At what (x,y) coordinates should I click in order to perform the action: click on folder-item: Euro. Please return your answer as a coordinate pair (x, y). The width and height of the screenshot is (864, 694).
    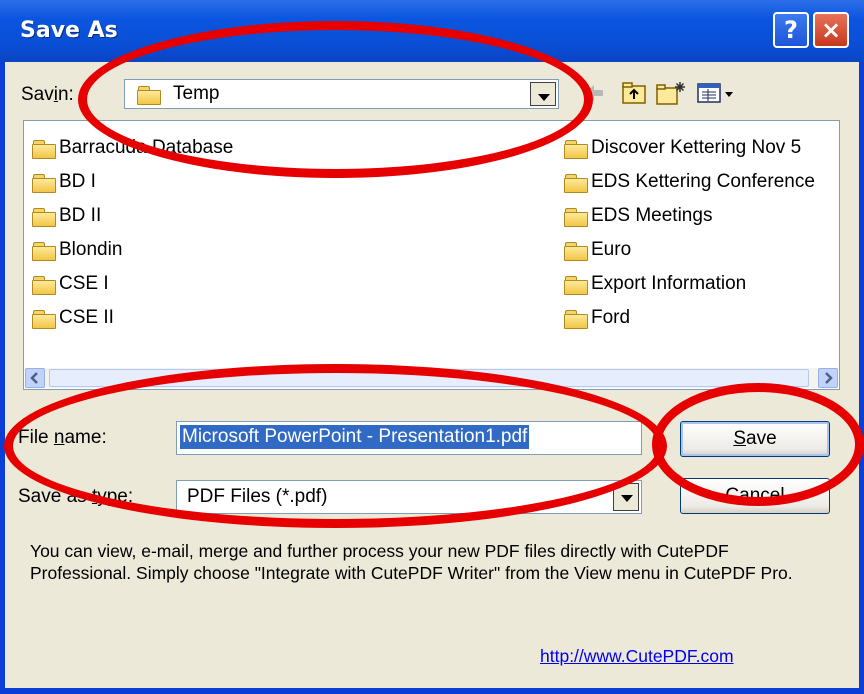
    Looking at the image, I should click on (597, 250).